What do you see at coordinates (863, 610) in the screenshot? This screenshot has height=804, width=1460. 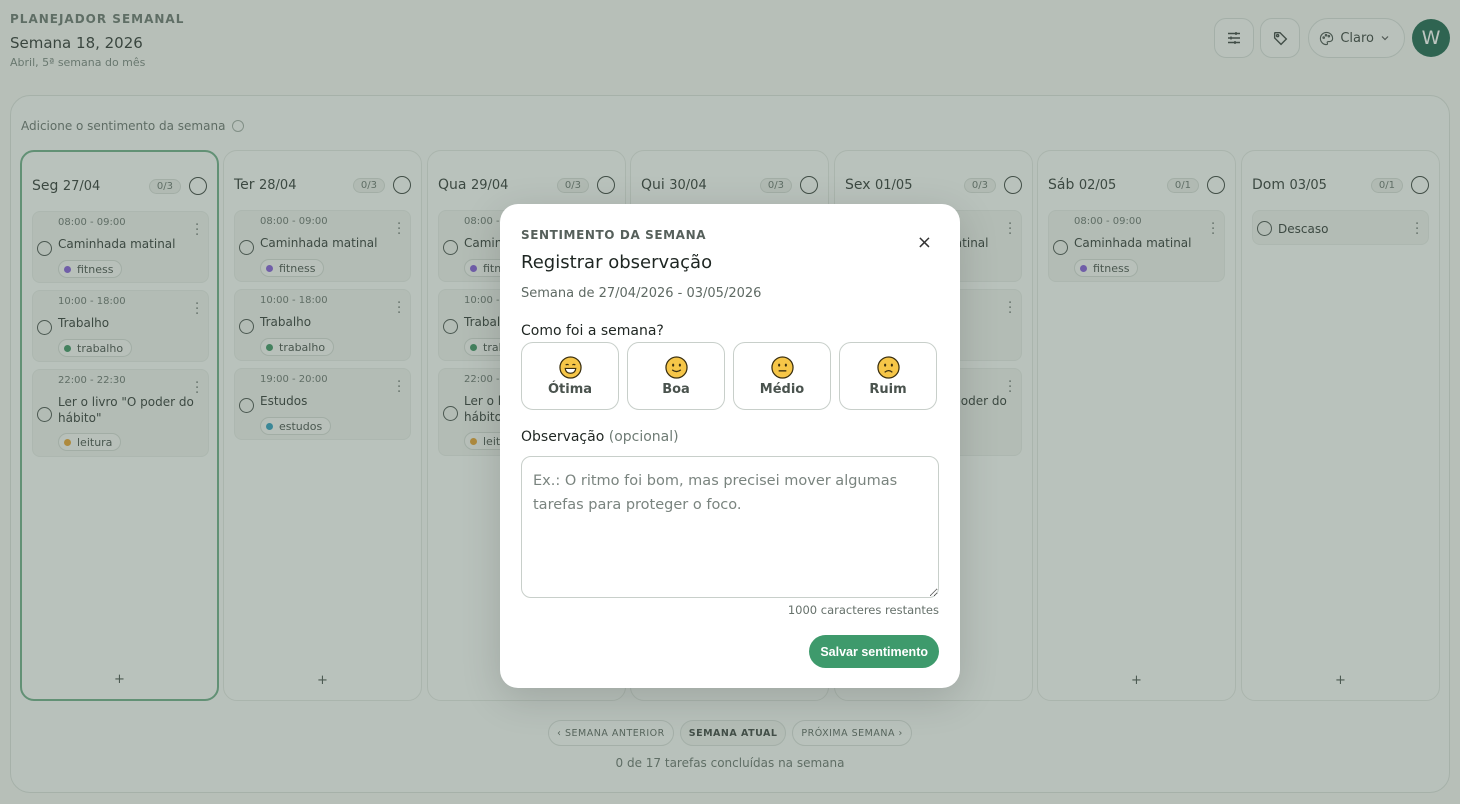 I see `character-counter: 1000 caracteres restantes` at bounding box center [863, 610].